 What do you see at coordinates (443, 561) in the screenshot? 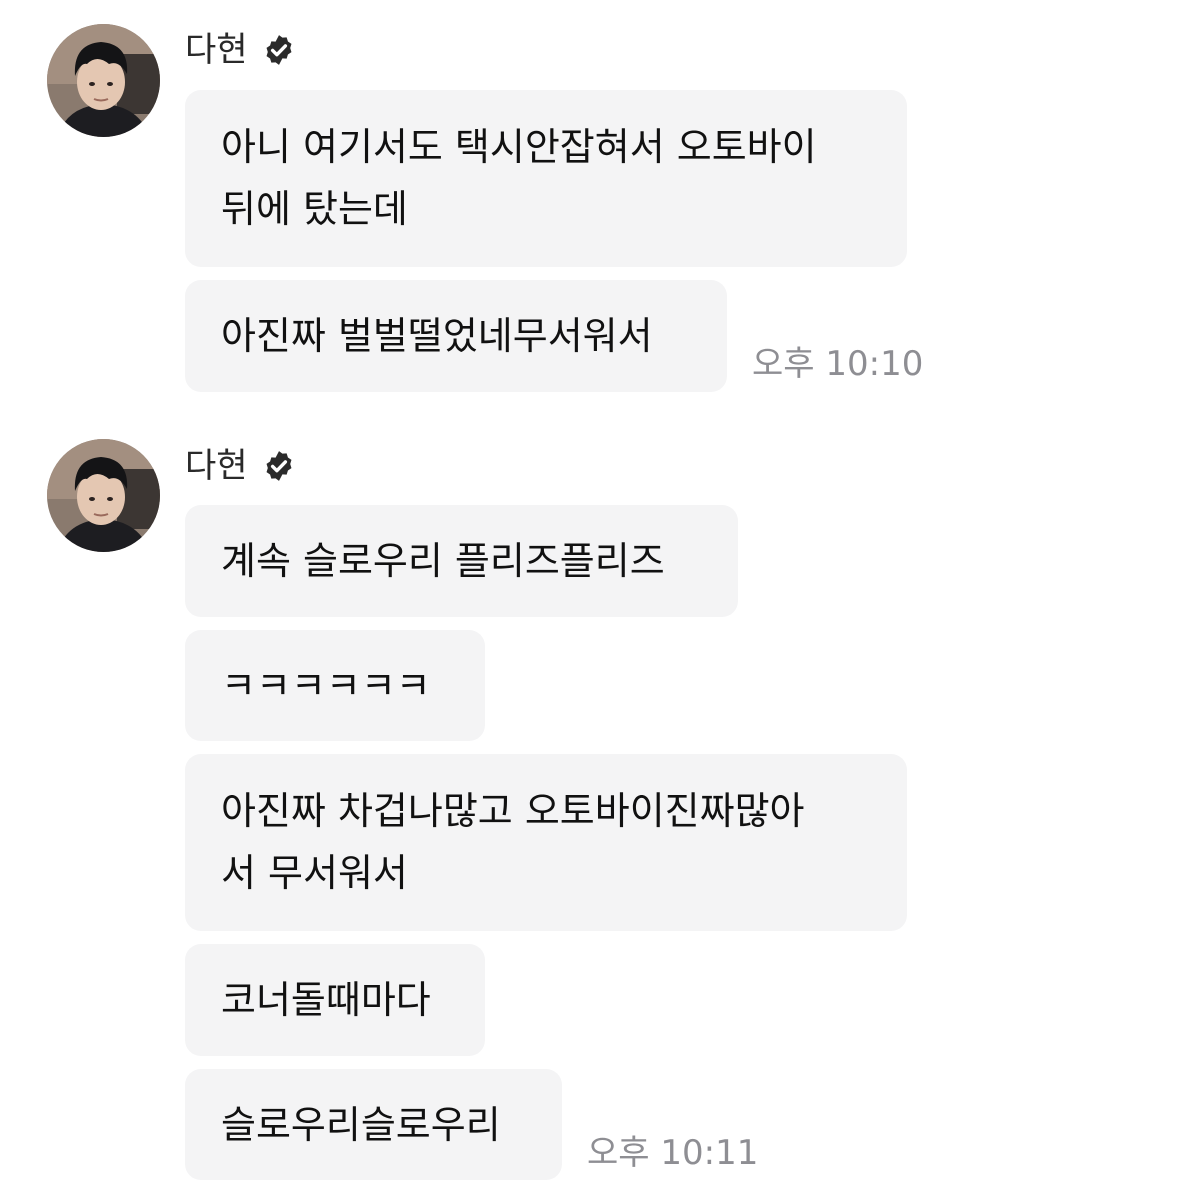
I see `message-text: 계속 슬로우리 플리즈플리즈` at bounding box center [443, 561].